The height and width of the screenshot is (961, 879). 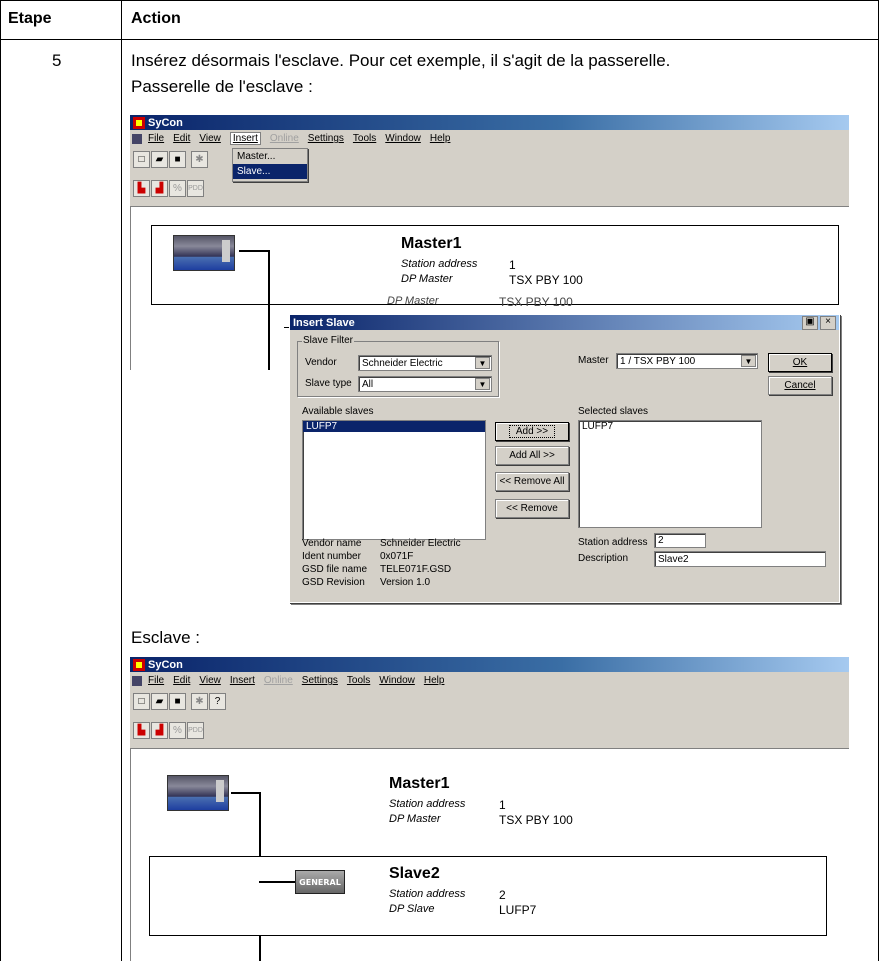 I want to click on slave-type-value: LUFP7, so click(x=518, y=910).